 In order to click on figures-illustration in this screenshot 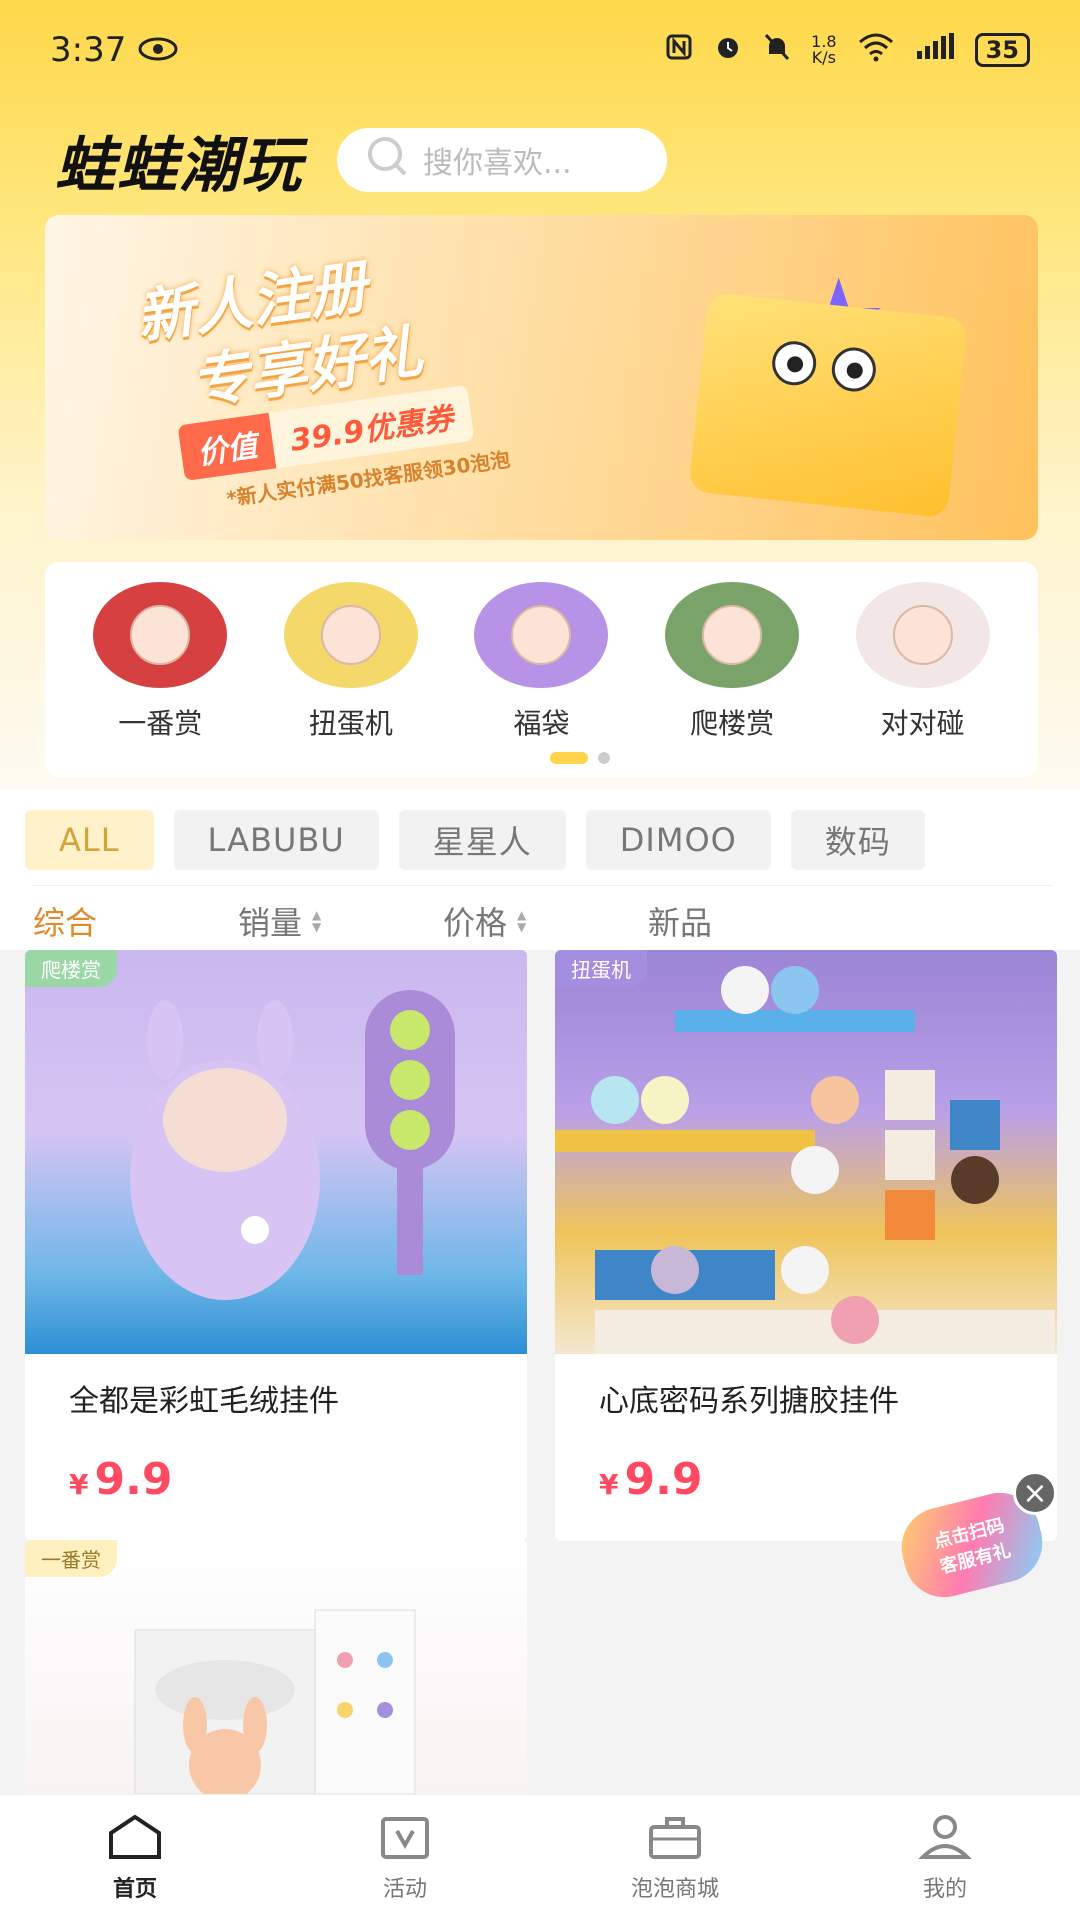, I will do `click(805, 1160)`.